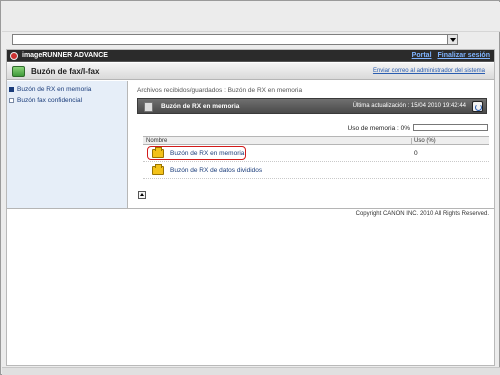 The image size is (500, 375). I want to click on app-name: imageRUNNER ADVANCE, so click(65, 55).